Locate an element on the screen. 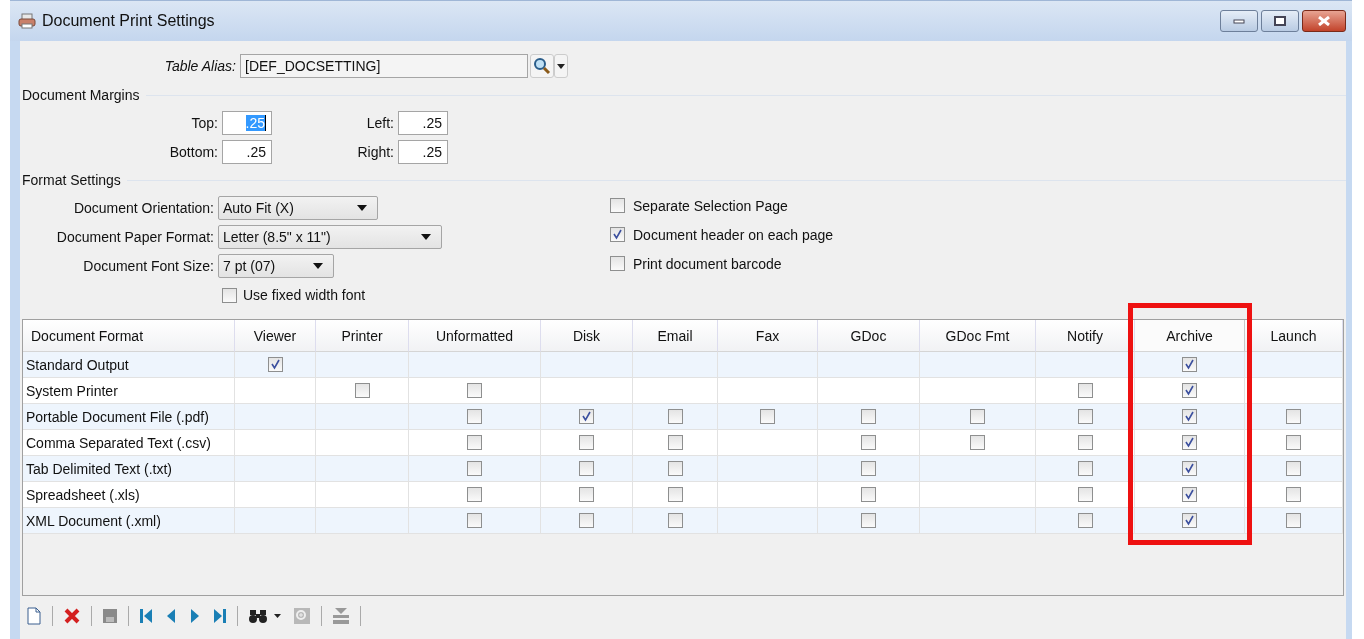  checkbox-label: Document header on each page is located at coordinates (733, 234).